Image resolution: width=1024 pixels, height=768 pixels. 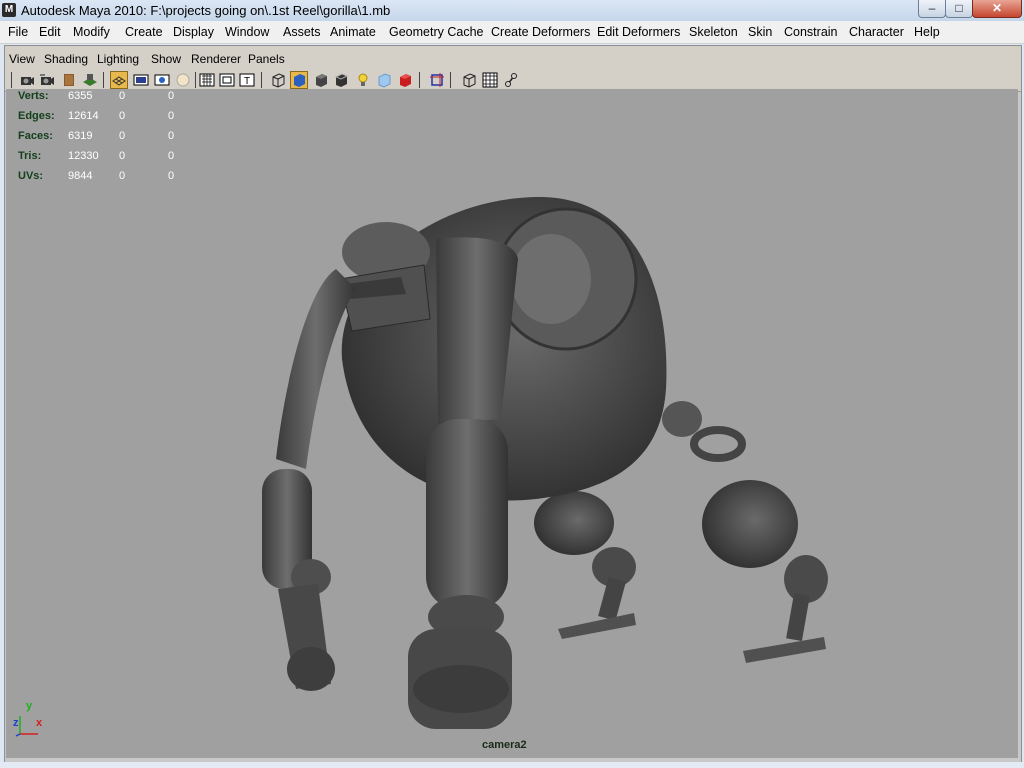 I want to click on menu-window: Window, so click(x=247, y=32).